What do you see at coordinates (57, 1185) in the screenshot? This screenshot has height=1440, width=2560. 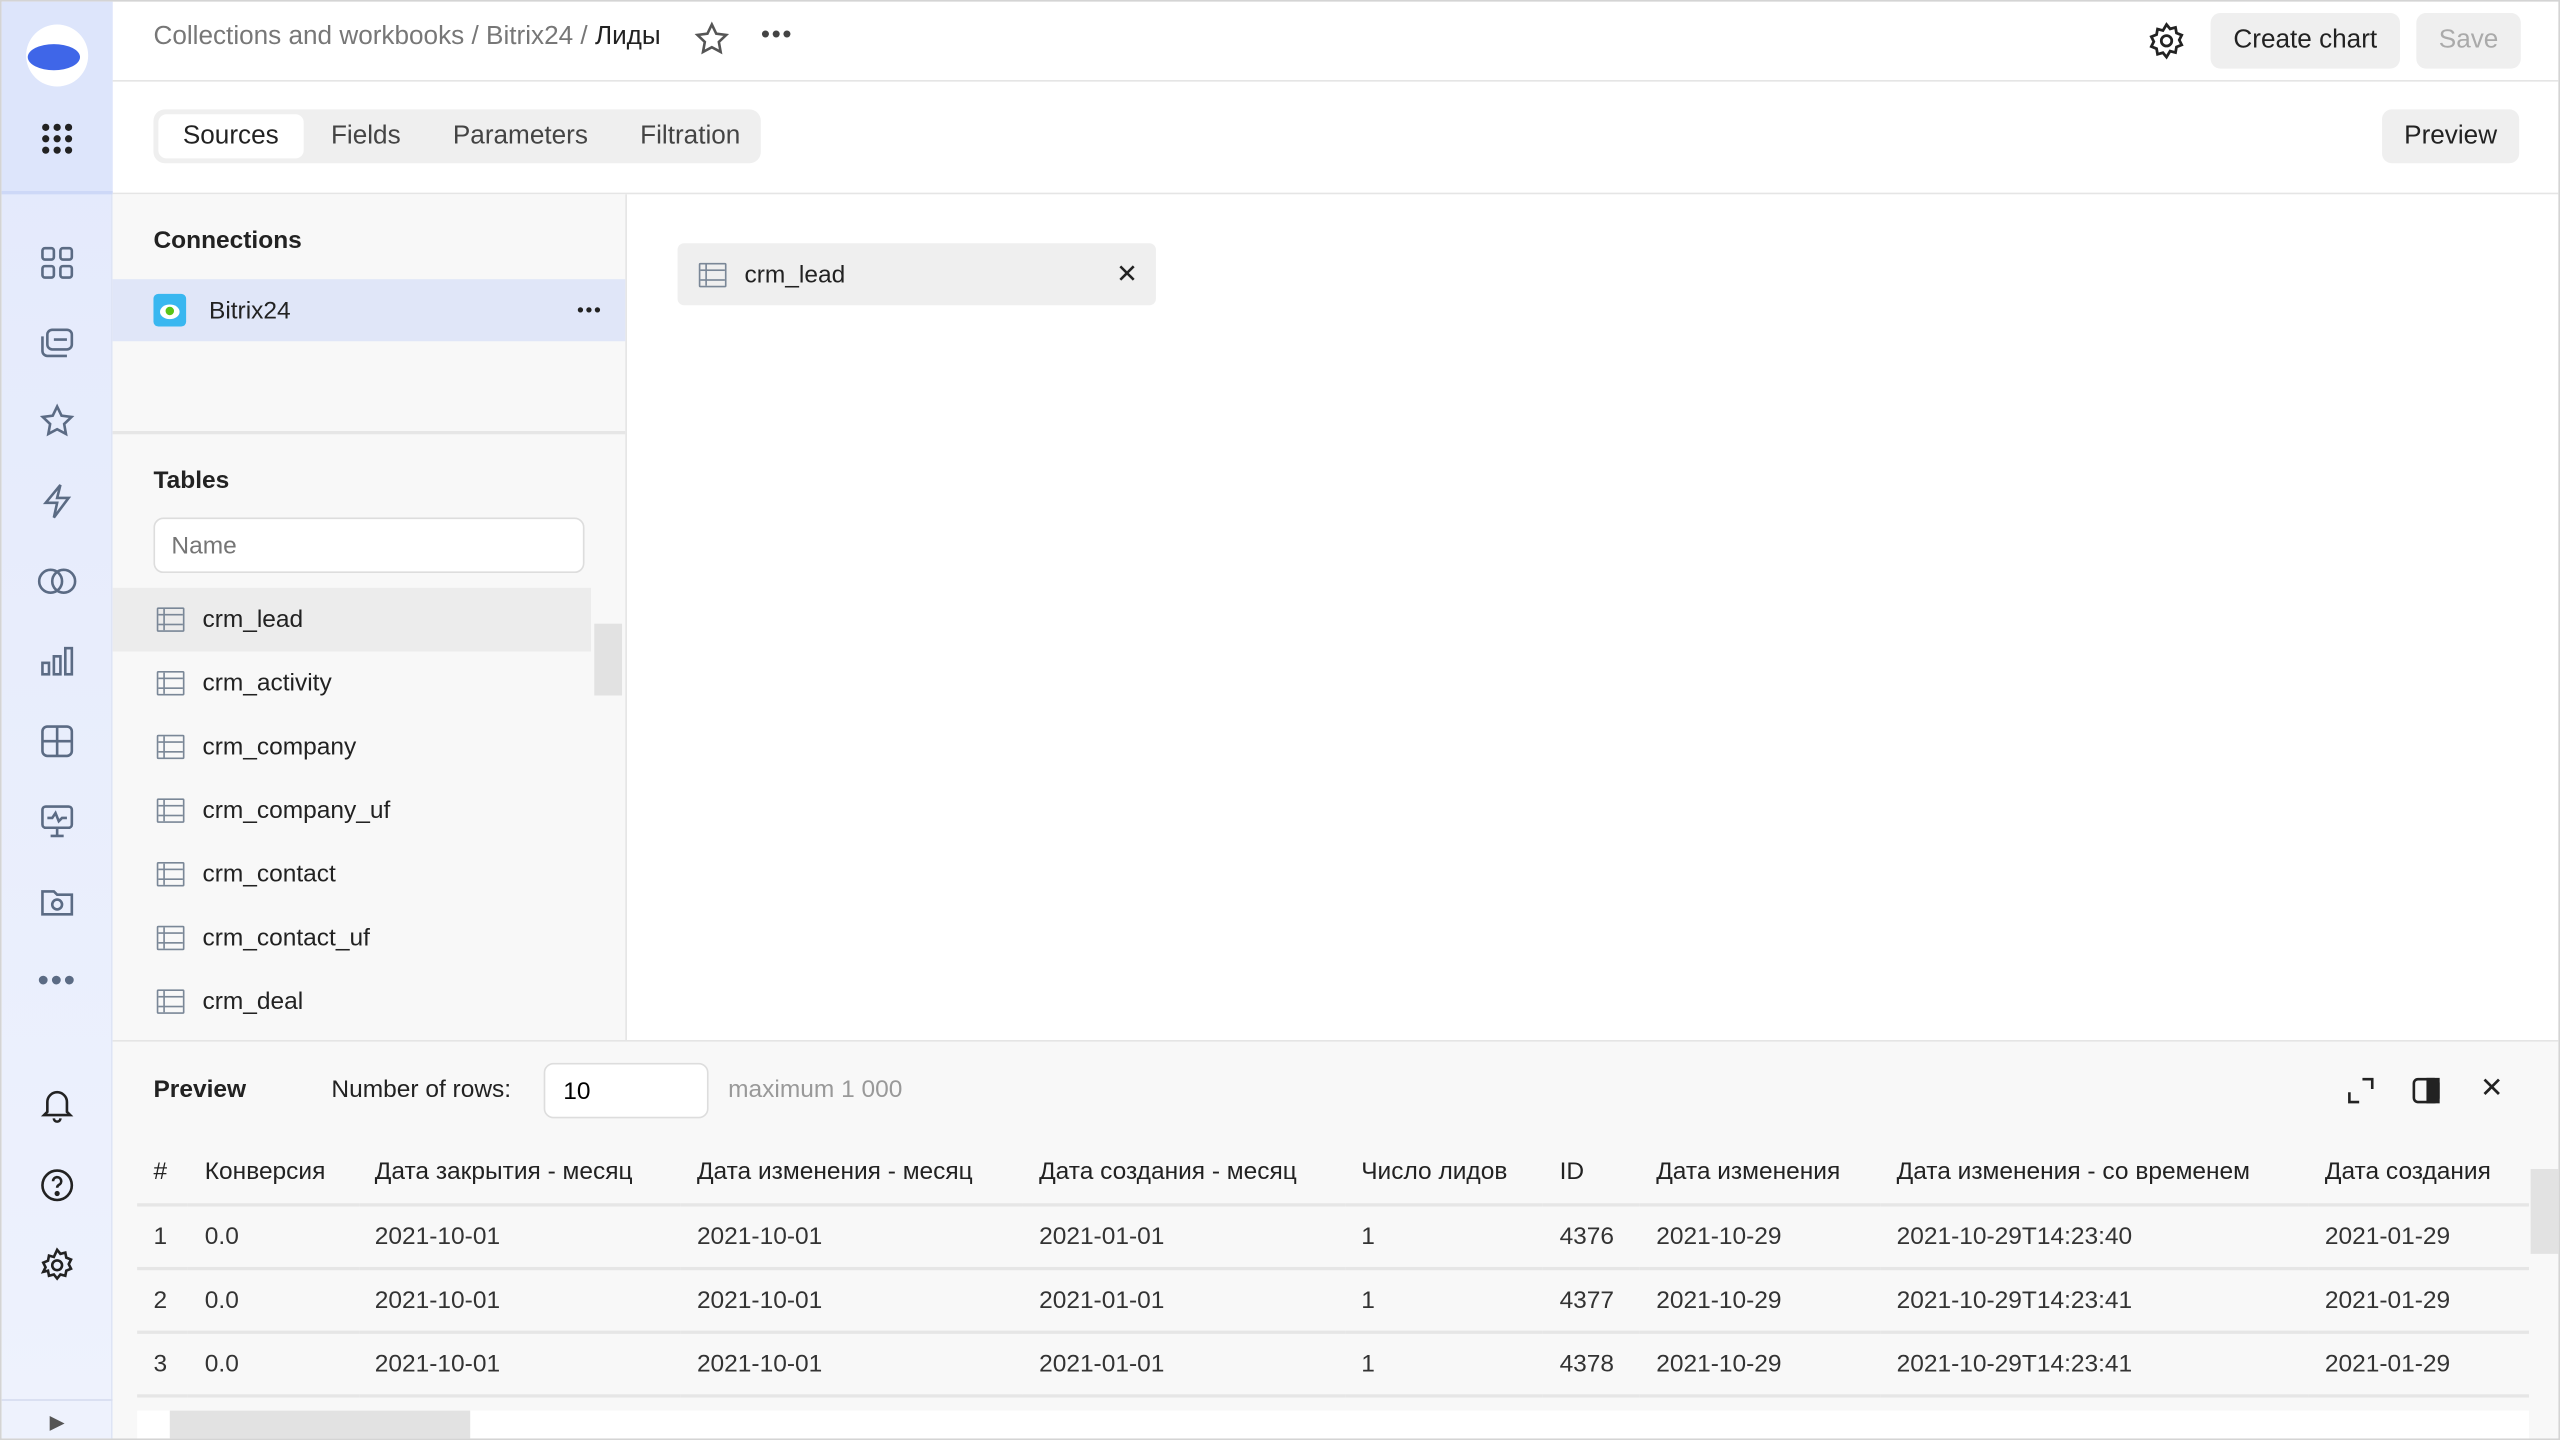 I see `help-icon` at bounding box center [57, 1185].